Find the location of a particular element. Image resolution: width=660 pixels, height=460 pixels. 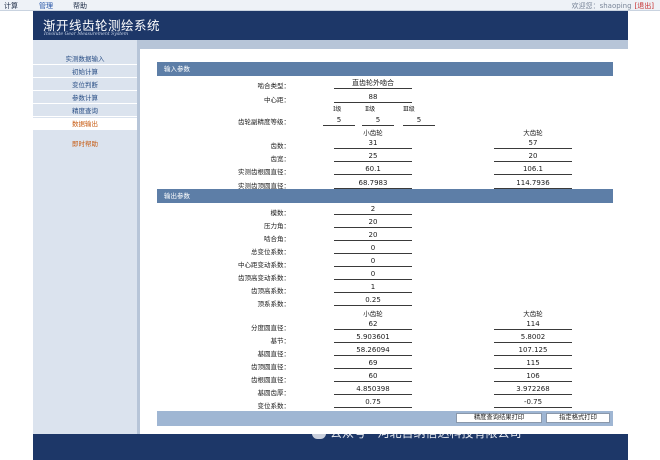

output-large-gear-header: 大齿轮 is located at coordinates (533, 314).